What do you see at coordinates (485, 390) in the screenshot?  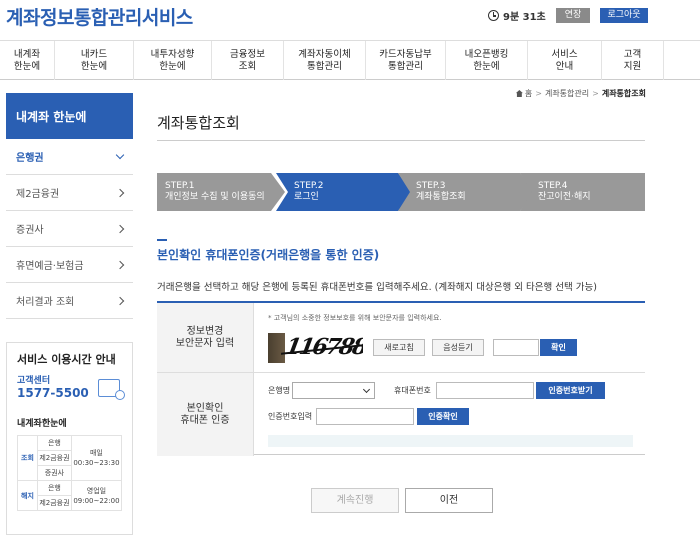 I see `phone-input` at bounding box center [485, 390].